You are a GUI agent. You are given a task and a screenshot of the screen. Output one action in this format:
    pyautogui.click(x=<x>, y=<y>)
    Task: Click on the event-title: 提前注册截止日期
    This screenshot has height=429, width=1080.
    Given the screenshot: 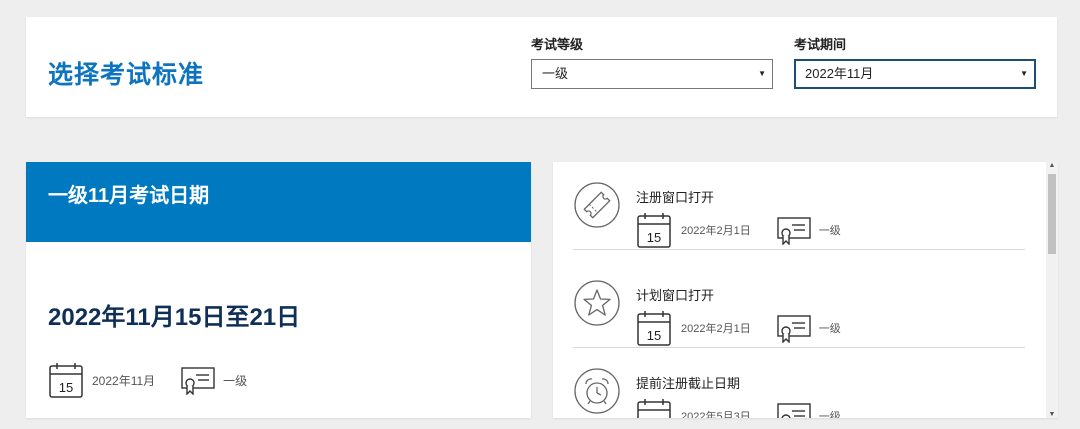 What is the action you would take?
    pyautogui.click(x=688, y=383)
    